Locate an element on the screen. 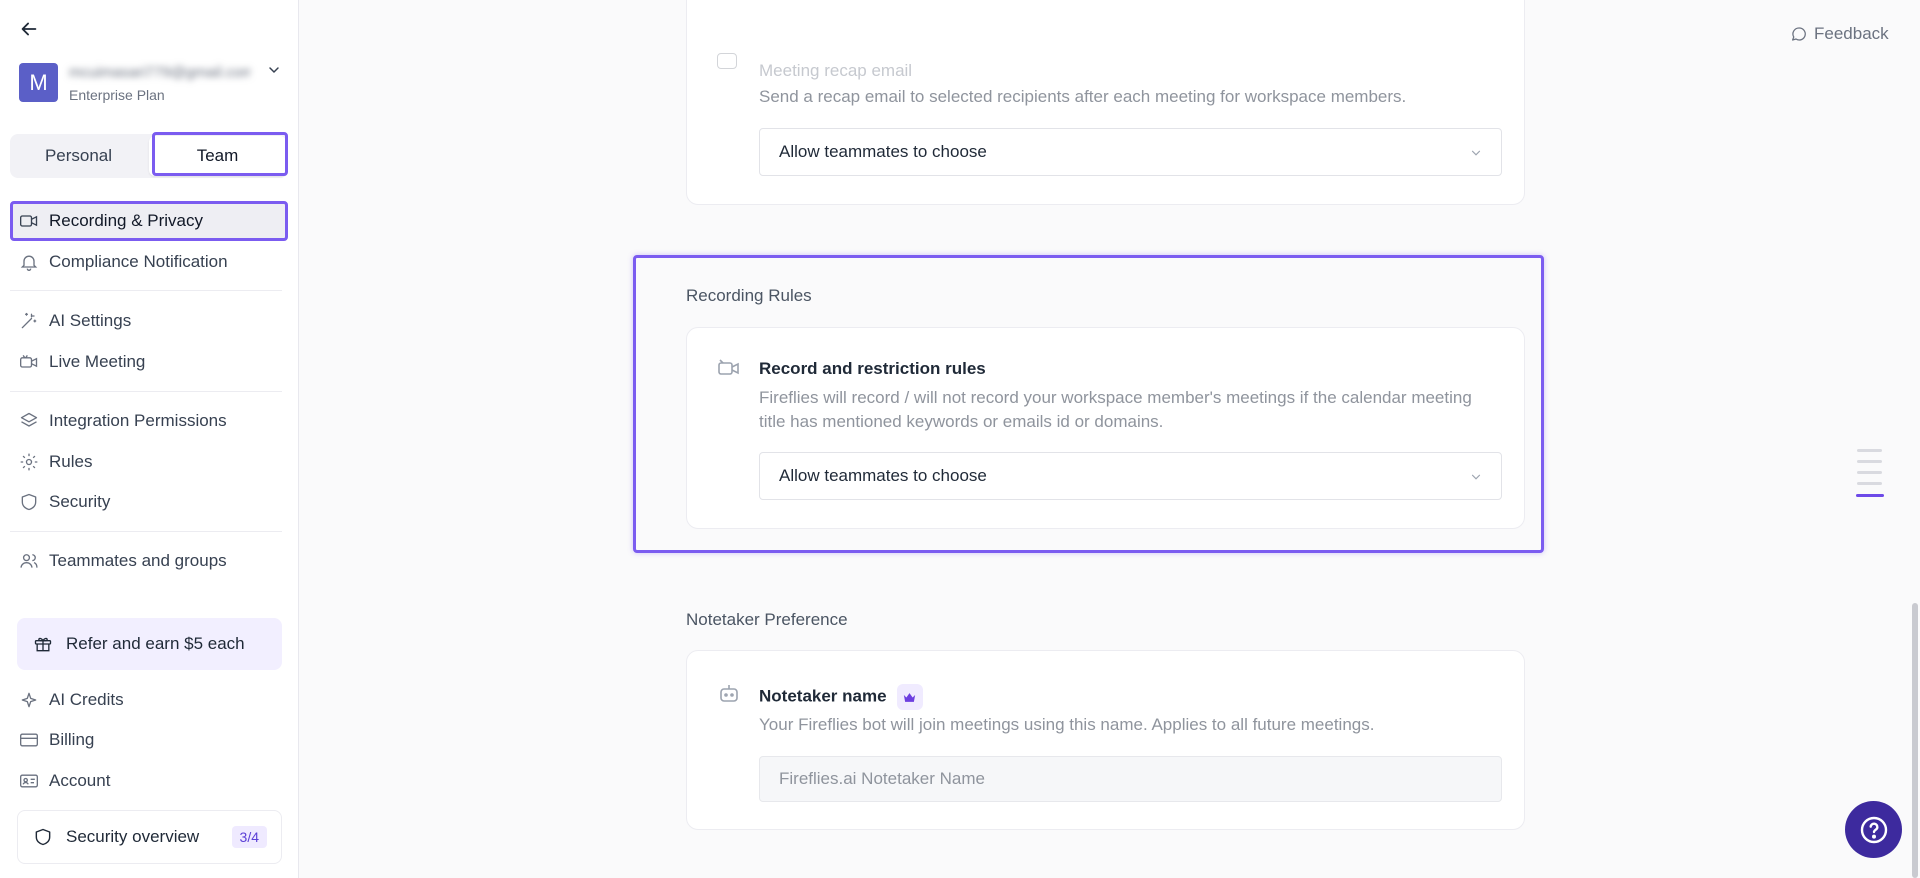 The width and height of the screenshot is (1920, 878). chat-bubble-icon is located at coordinates (1798, 34).